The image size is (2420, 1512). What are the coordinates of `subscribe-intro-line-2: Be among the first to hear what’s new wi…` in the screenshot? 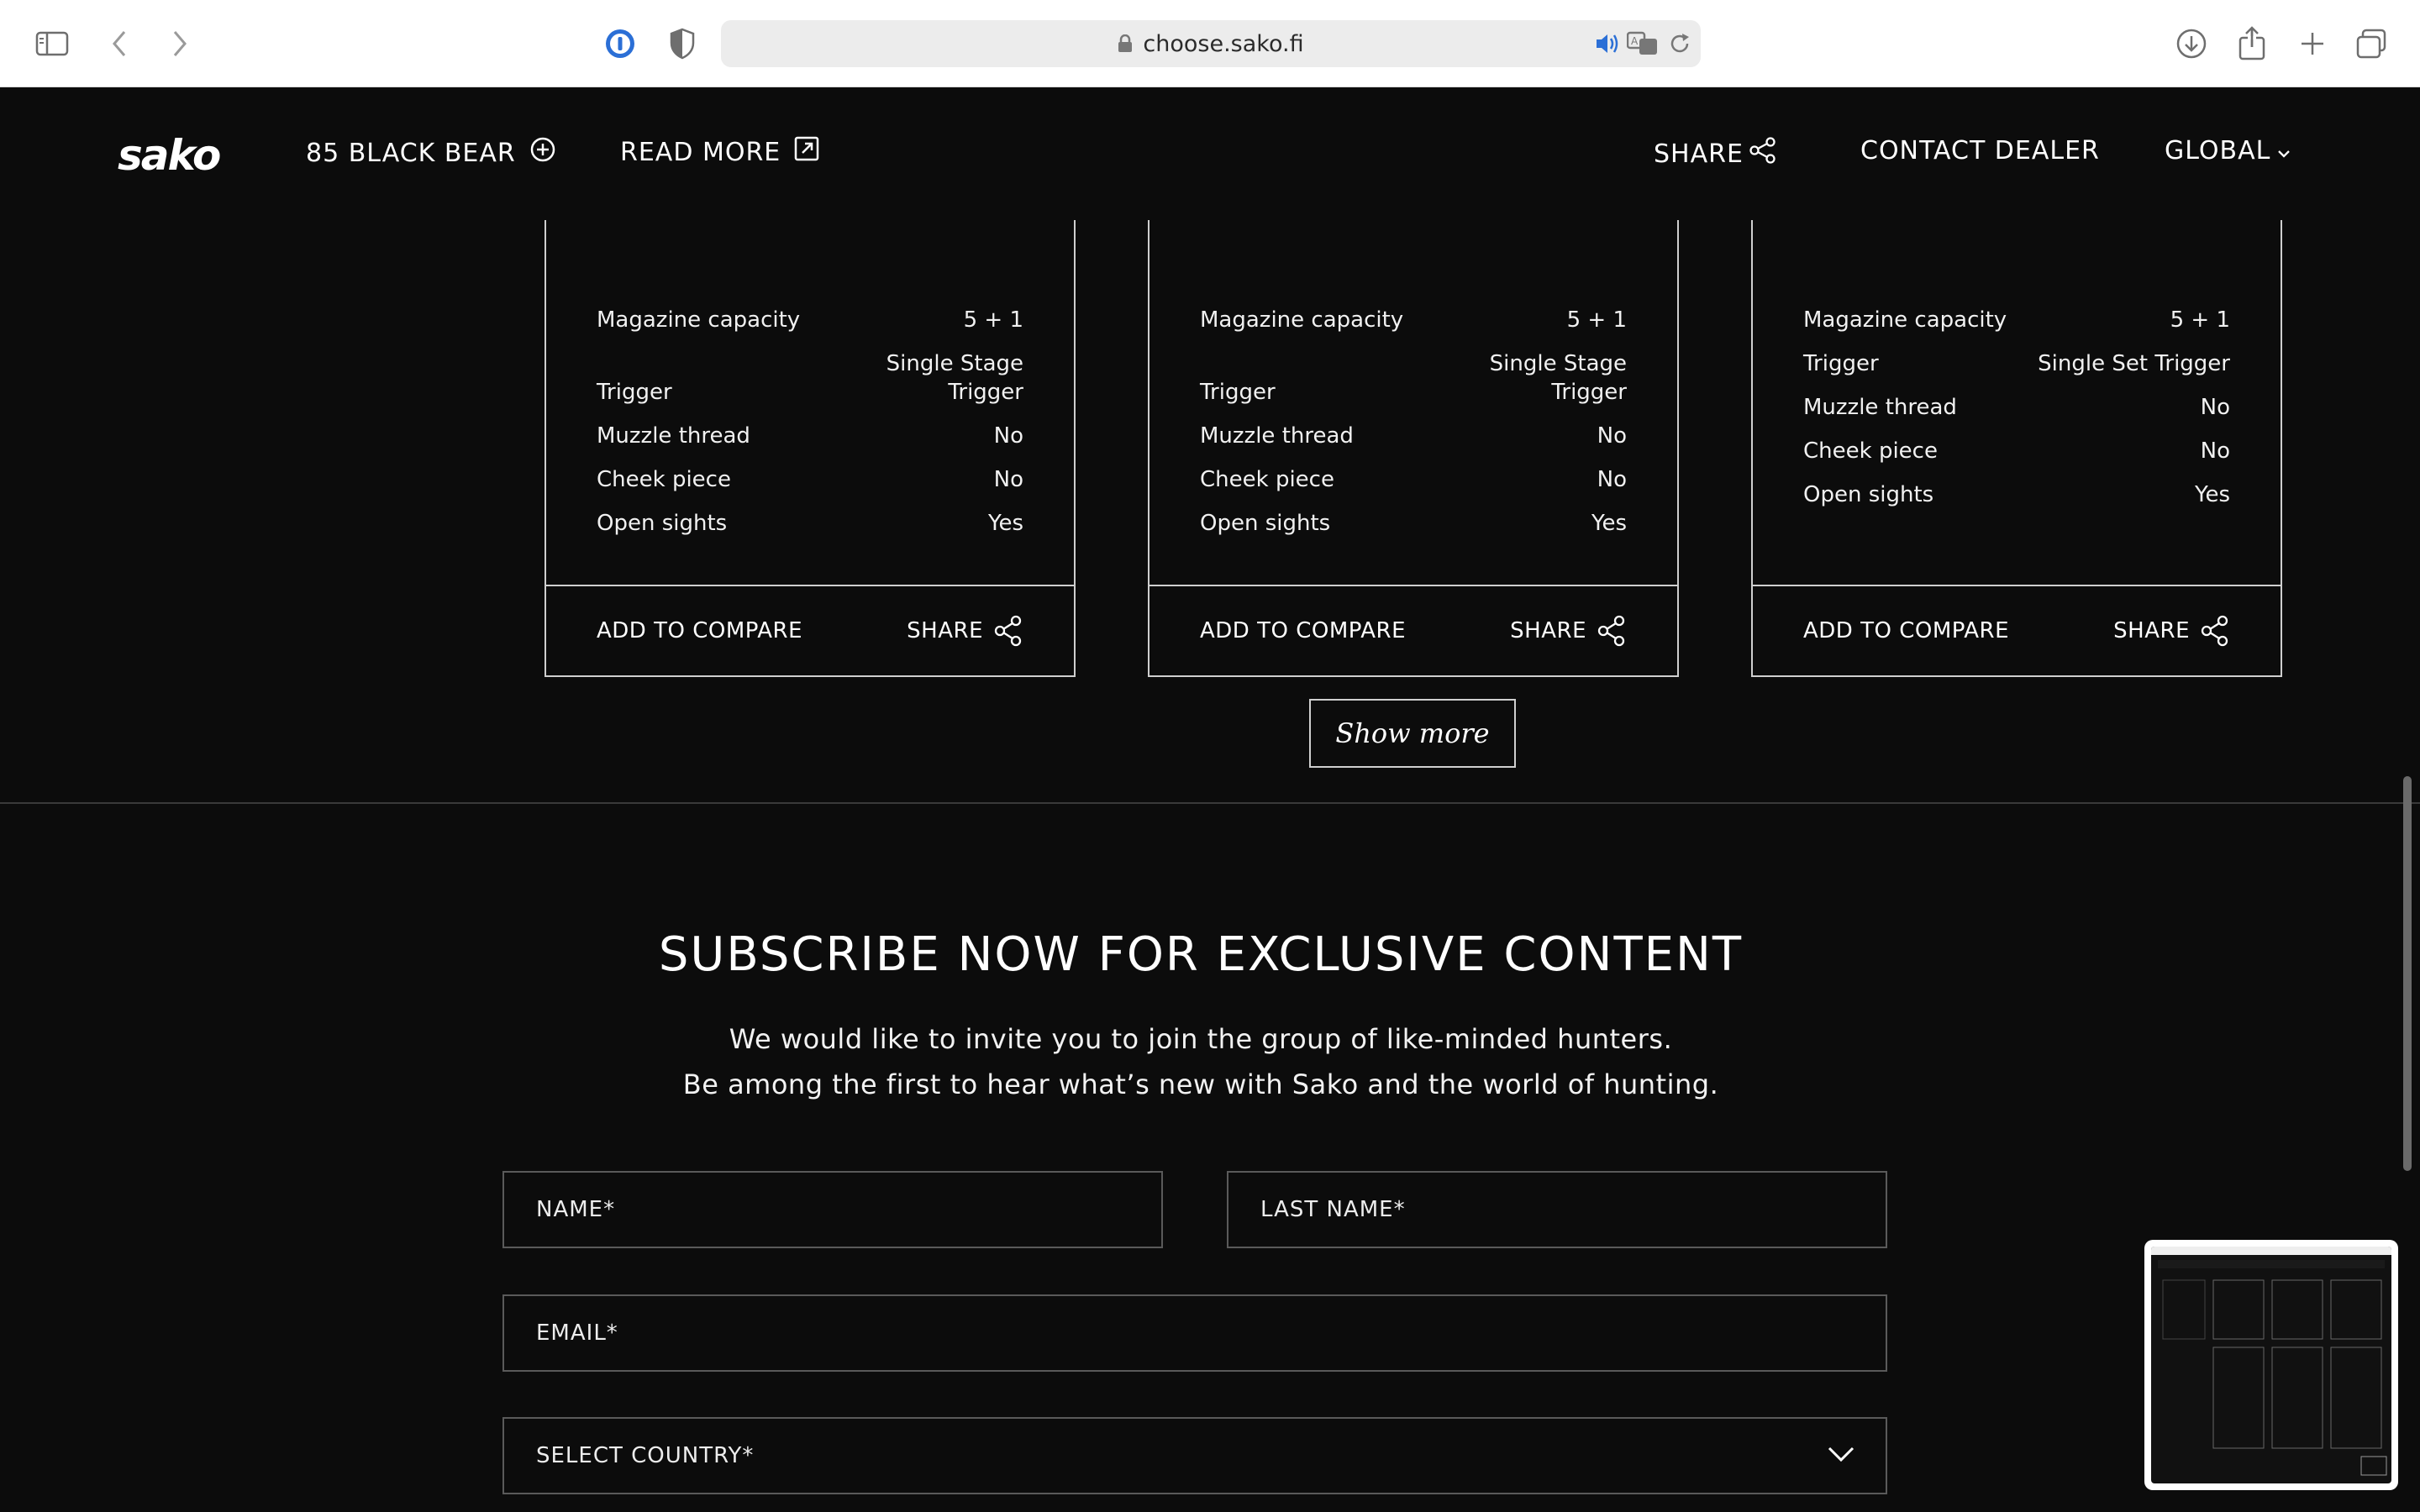 It's located at (1200, 1084).